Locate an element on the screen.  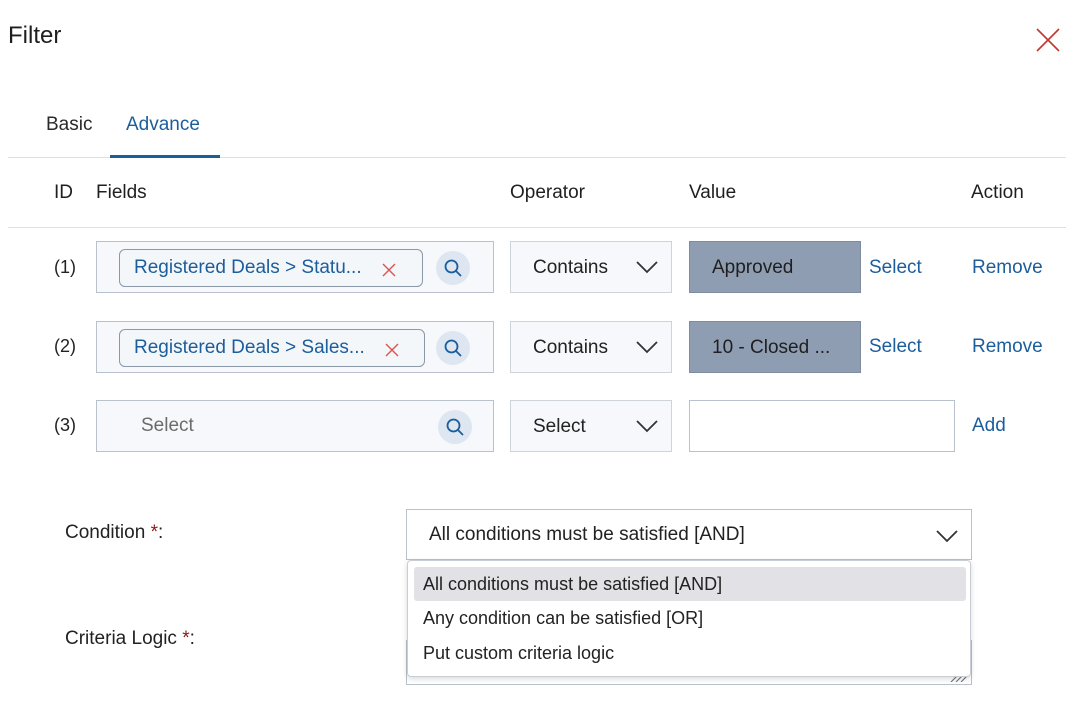
value-text: Approved is located at coordinates (753, 267).